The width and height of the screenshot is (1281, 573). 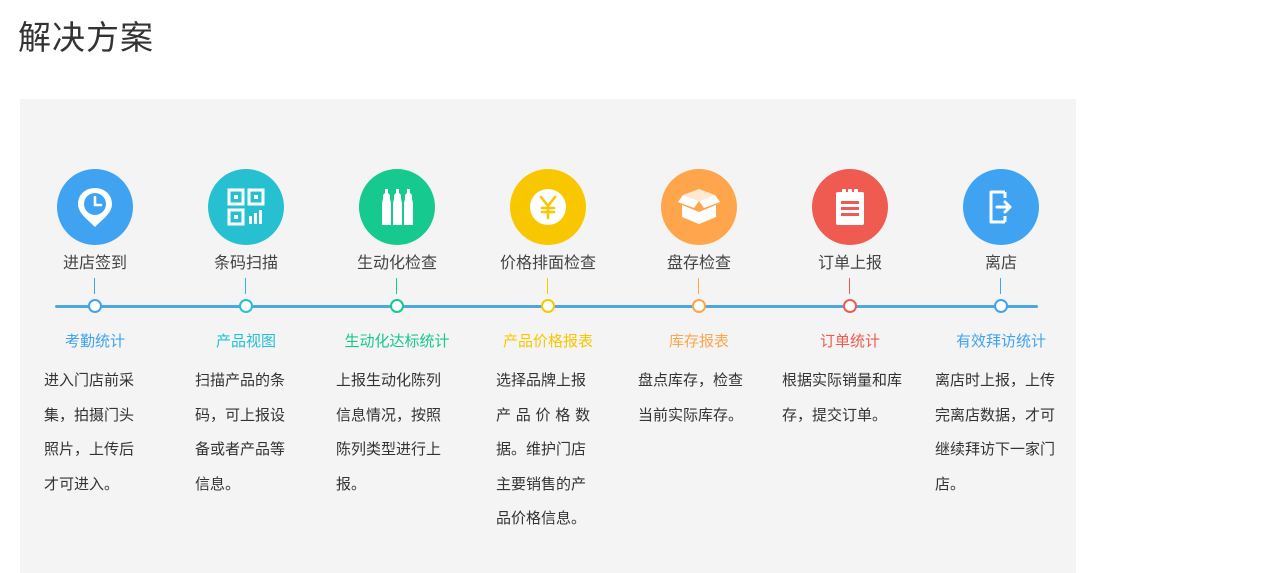 What do you see at coordinates (543, 449) in the screenshot?
I see `step-description: 选择品牌上报 产 品 价 格 数 据。维护门店 主要销售的产 品价格信息。` at bounding box center [543, 449].